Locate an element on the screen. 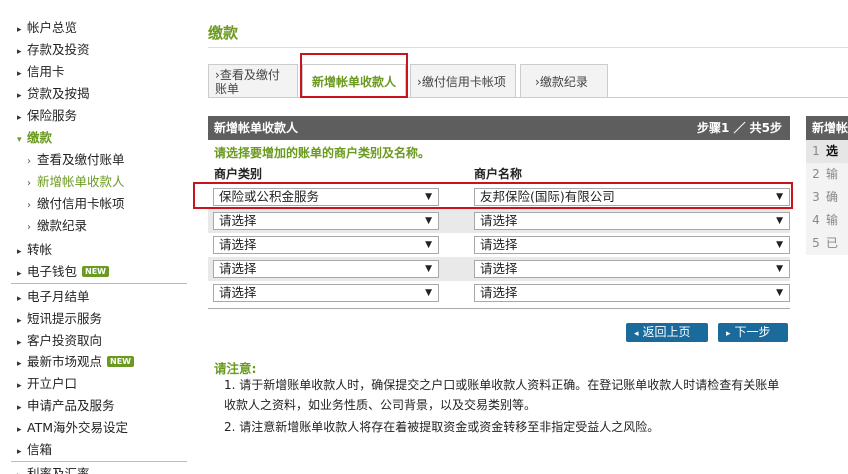 Image resolution: width=848 pixels, height=474 pixels. sidebar-subitem-payment-history: › 缴款纪录 is located at coordinates (57, 226).